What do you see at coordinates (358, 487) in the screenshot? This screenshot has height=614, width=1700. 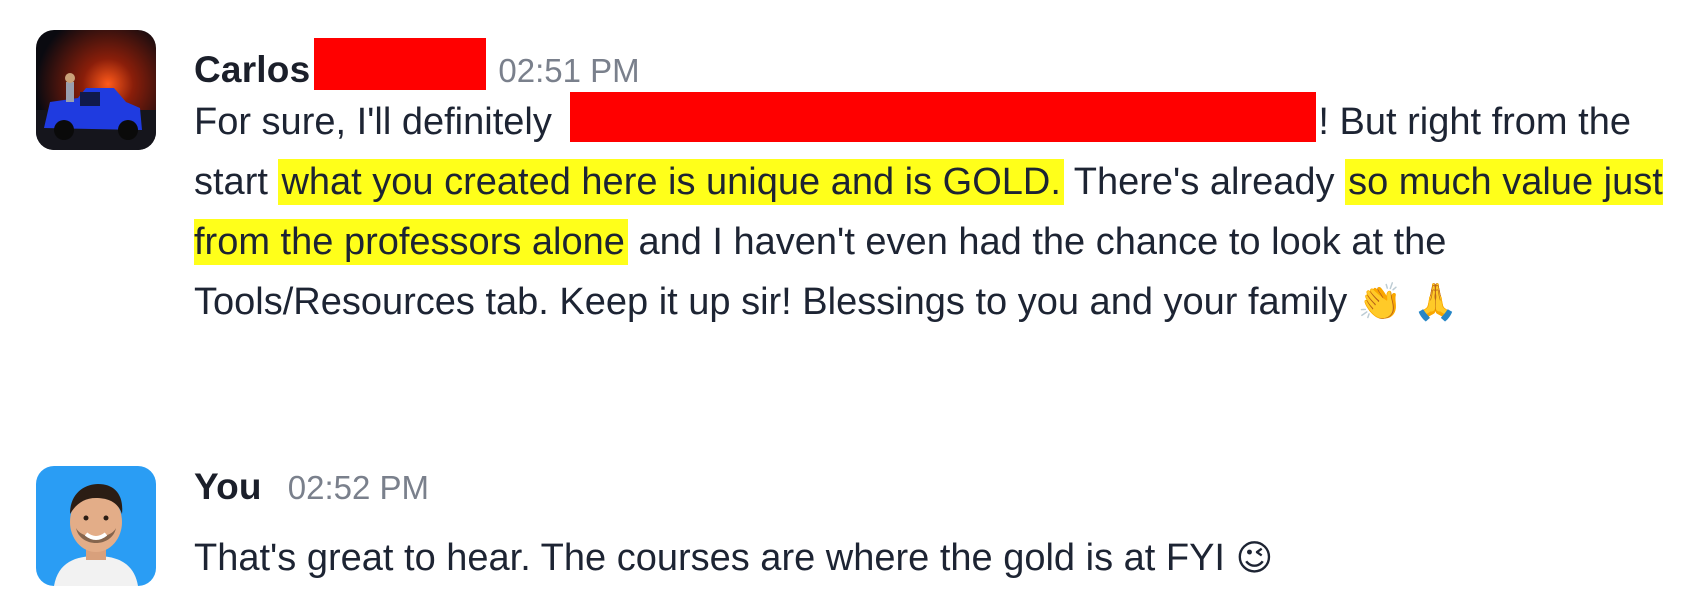 I see `timestamp: 02:52 PM` at bounding box center [358, 487].